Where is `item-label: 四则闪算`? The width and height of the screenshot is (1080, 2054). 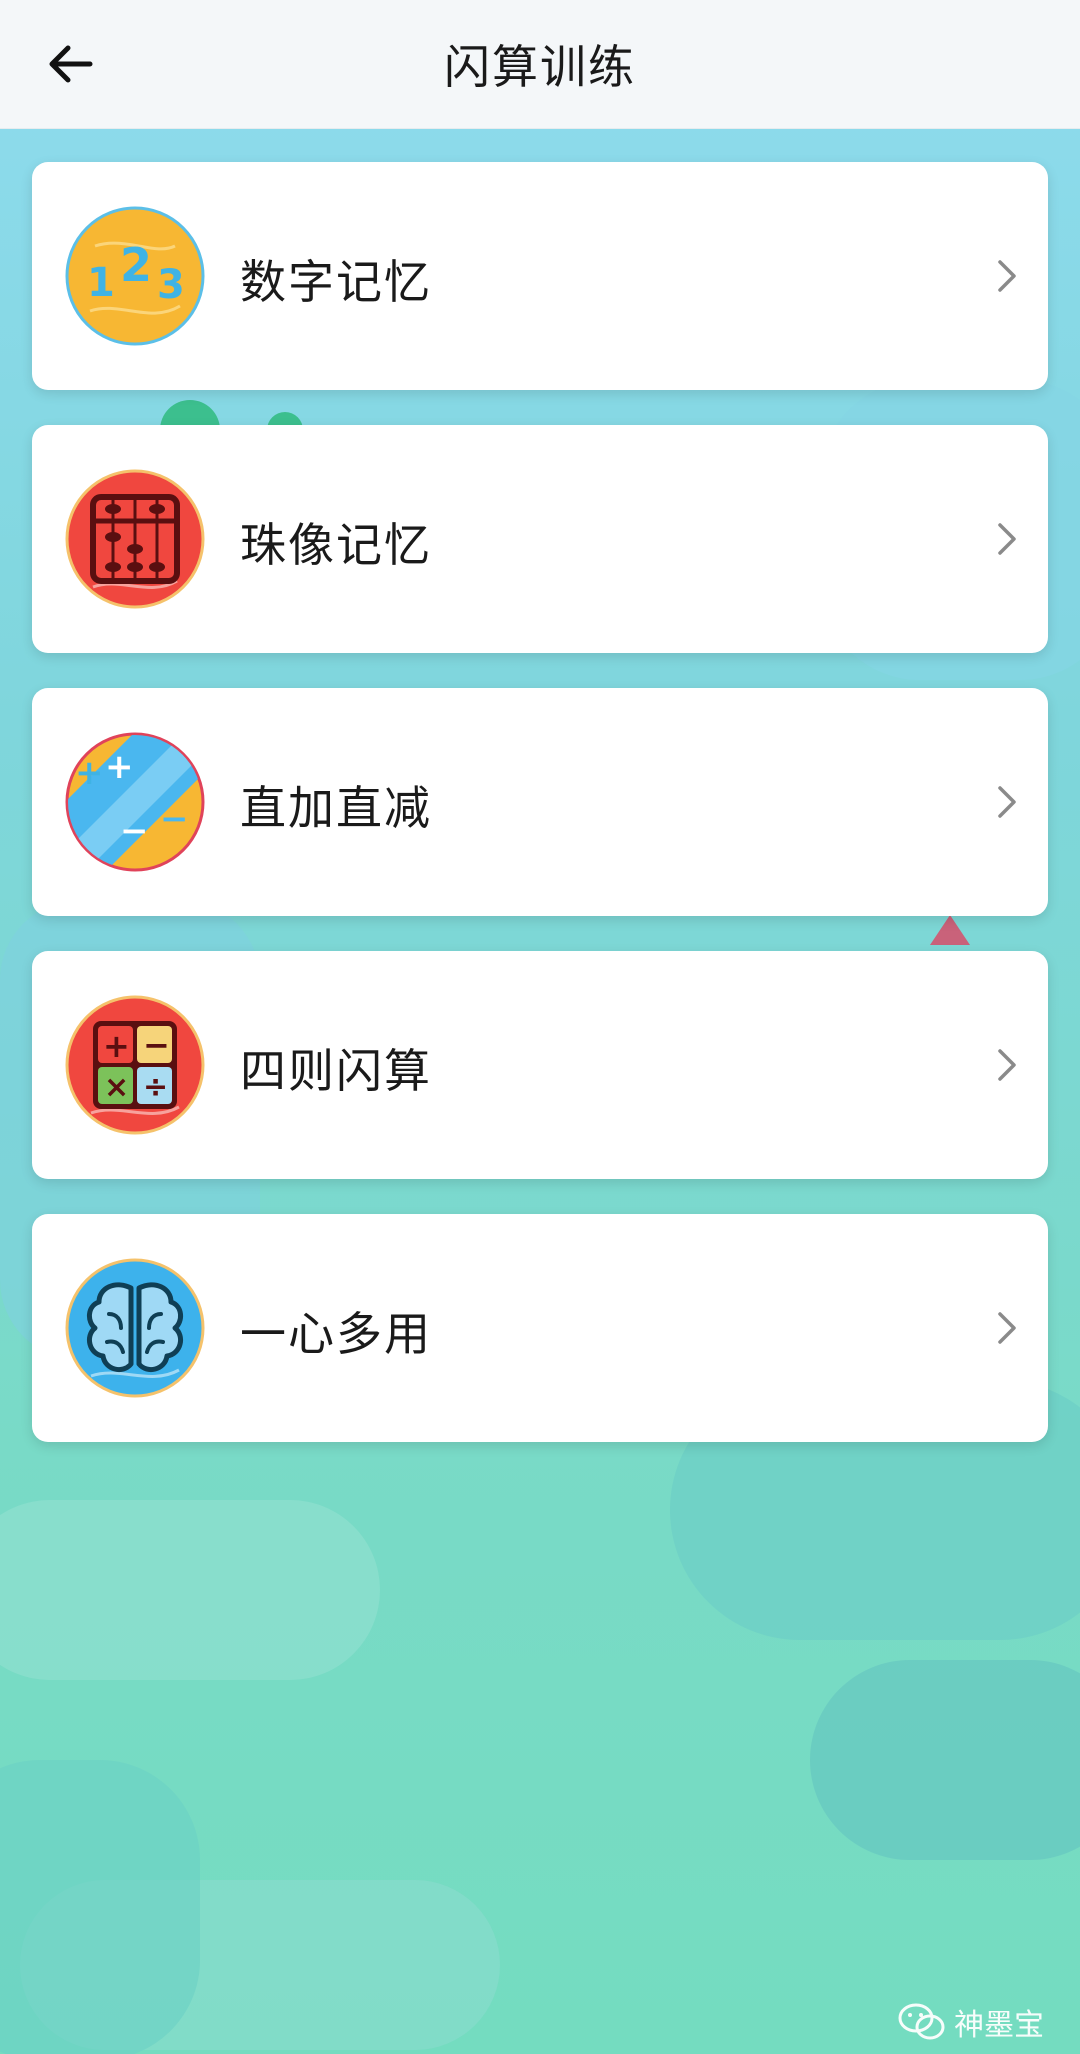 item-label: 四则闪算 is located at coordinates (336, 1071).